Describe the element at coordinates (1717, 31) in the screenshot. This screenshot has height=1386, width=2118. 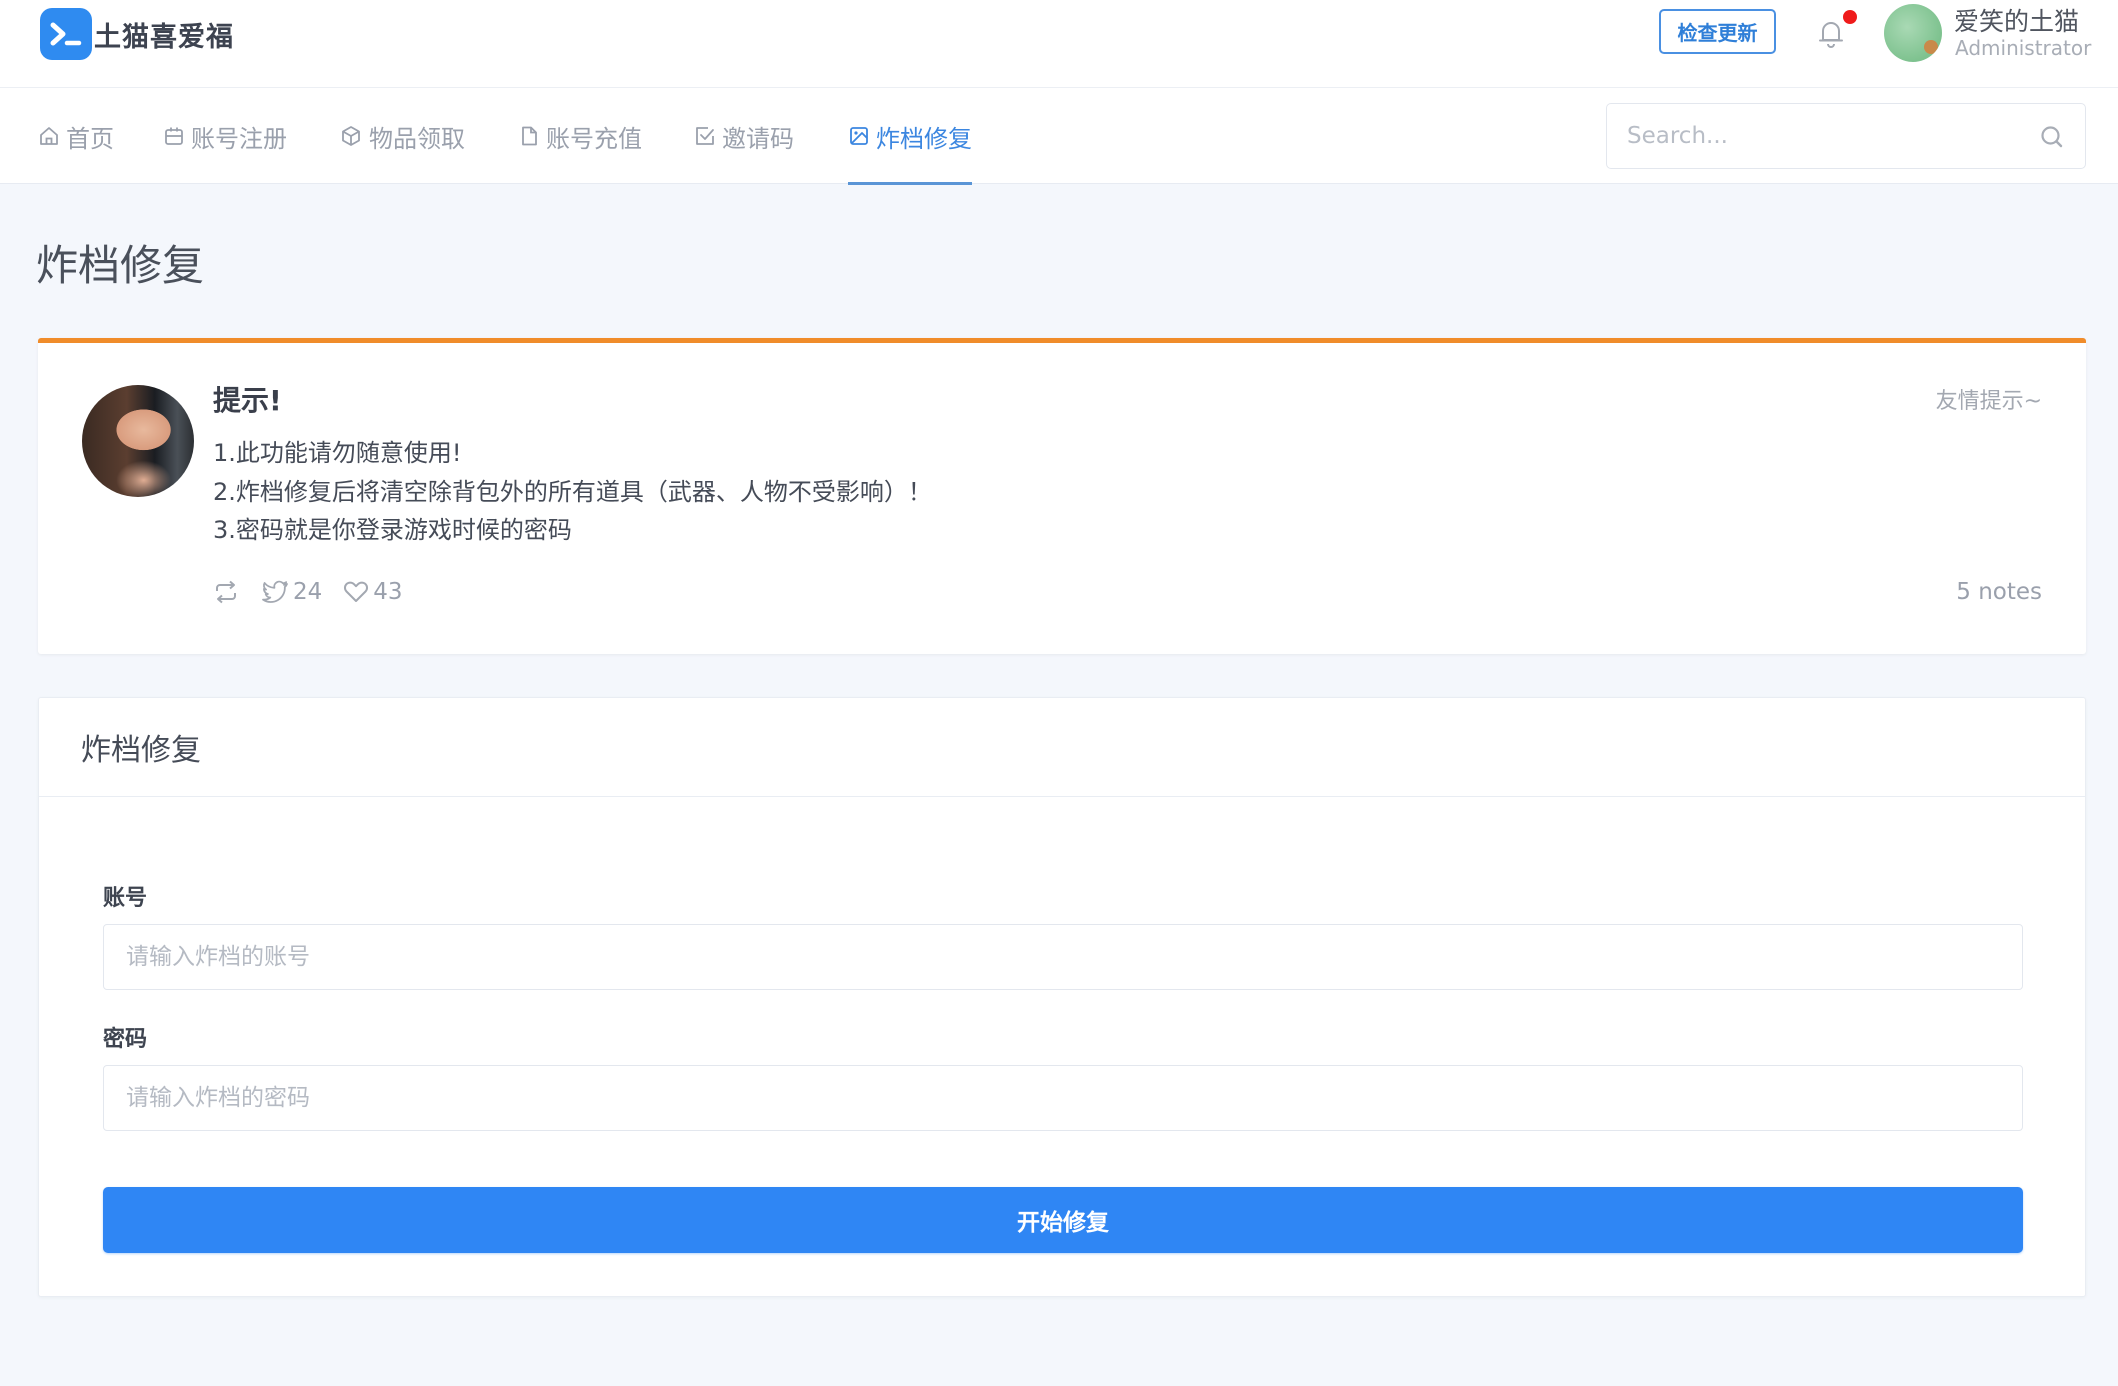
I see `check-update-button: 检查更新` at that location.